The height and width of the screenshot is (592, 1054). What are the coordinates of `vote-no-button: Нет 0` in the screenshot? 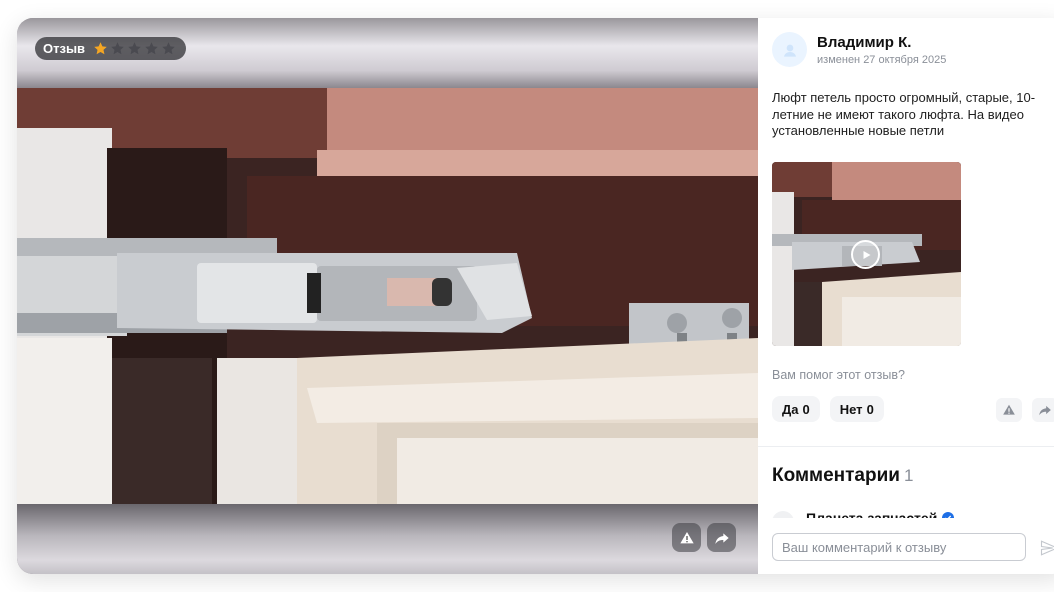 It's located at (856, 409).